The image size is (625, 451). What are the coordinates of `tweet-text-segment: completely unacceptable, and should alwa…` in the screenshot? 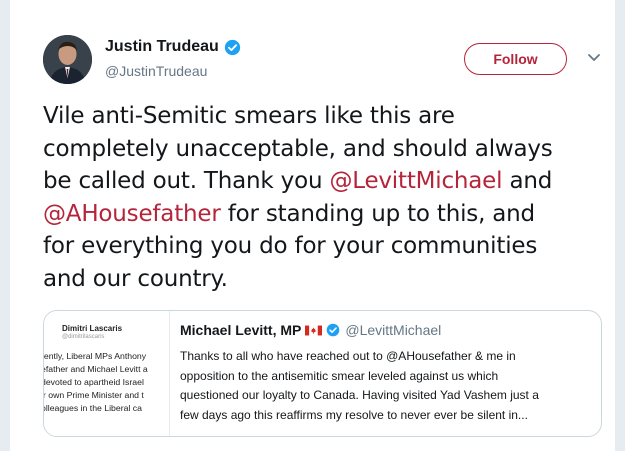 It's located at (298, 148).